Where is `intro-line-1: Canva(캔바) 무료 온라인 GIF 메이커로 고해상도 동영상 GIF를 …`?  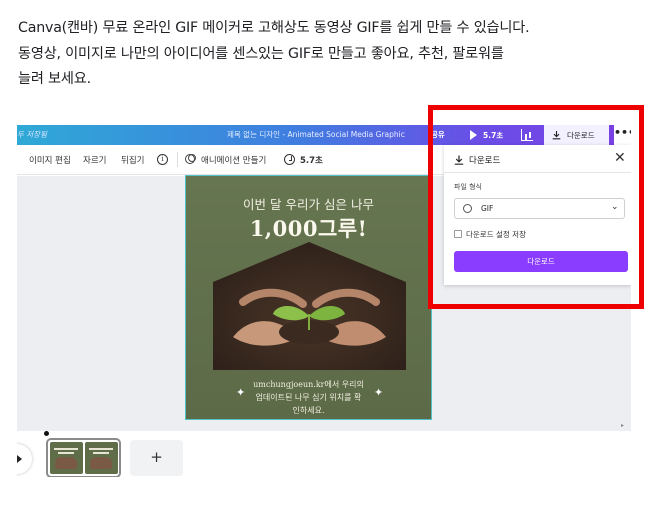 intro-line-1: Canva(캔바) 무료 온라인 GIF 메이커로 고해상도 동영상 GIF를 … is located at coordinates (274, 28).